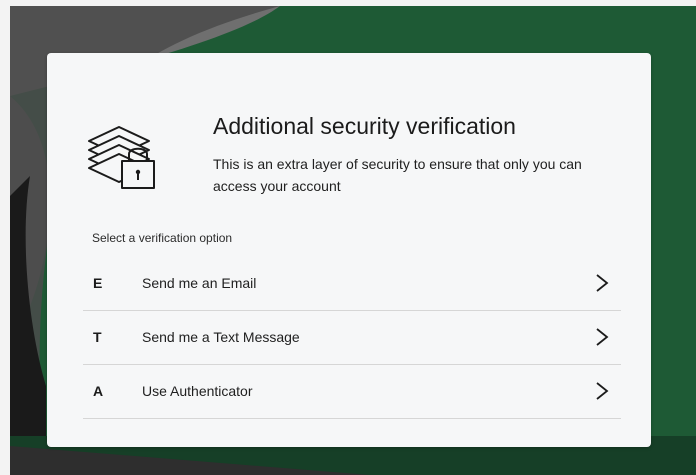 This screenshot has height=475, width=696. Describe the element at coordinates (199, 283) in the screenshot. I see `option-label: Send me an Email` at that location.